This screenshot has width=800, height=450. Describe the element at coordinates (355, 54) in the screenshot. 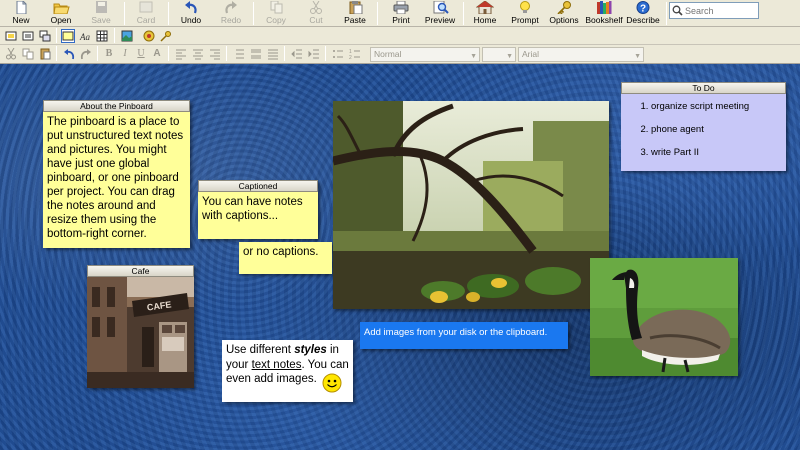

I see `numbered-list-icon: 12` at that location.